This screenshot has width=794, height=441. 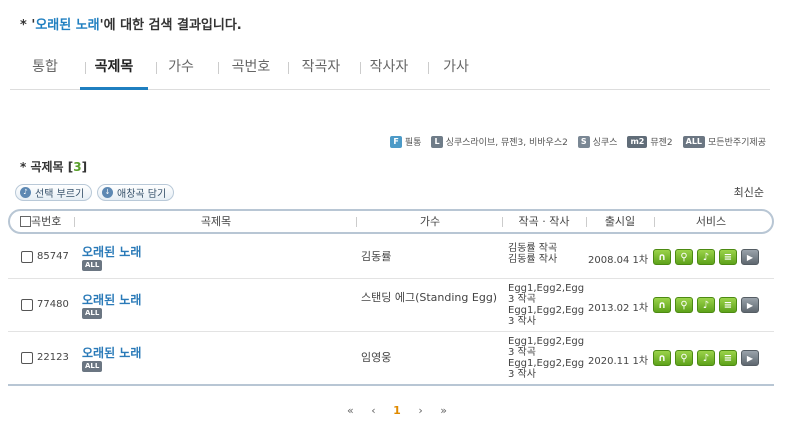 I want to click on headline-prefix: * ', so click(x=28, y=25).